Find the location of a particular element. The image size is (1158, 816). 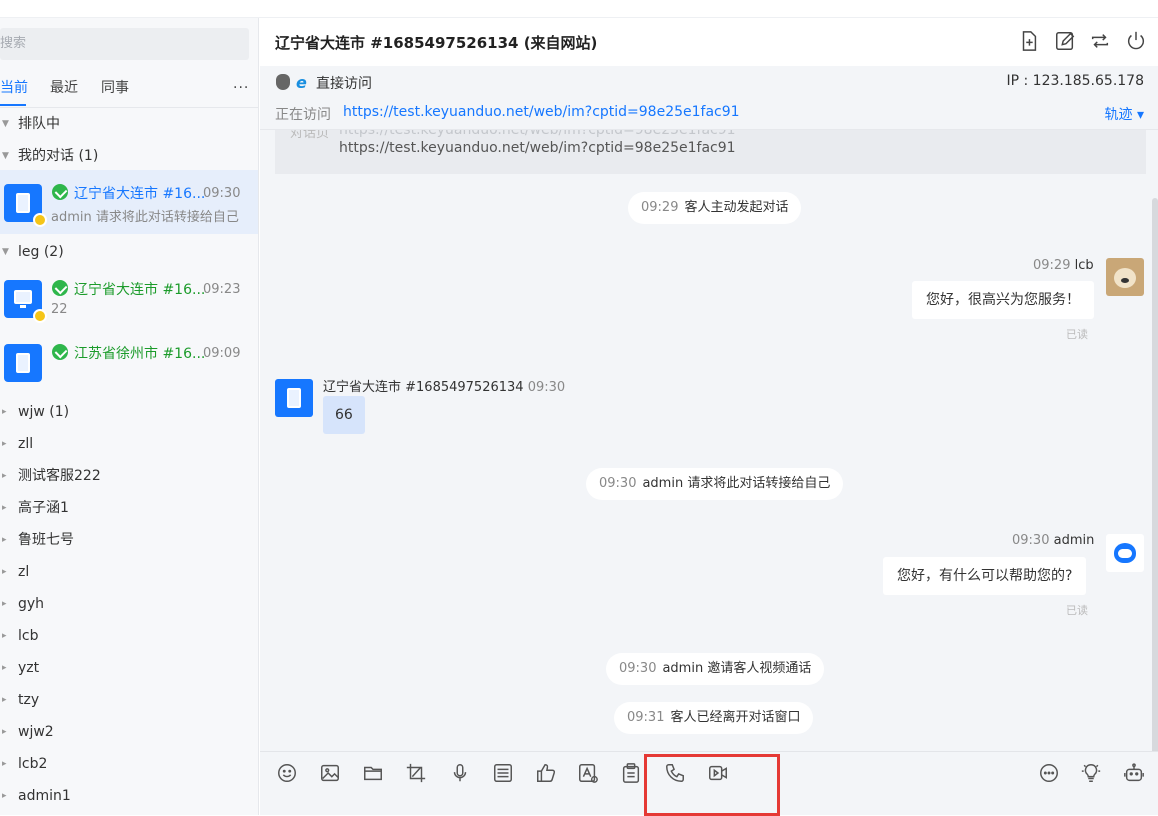

group-label: yzt is located at coordinates (29, 668).